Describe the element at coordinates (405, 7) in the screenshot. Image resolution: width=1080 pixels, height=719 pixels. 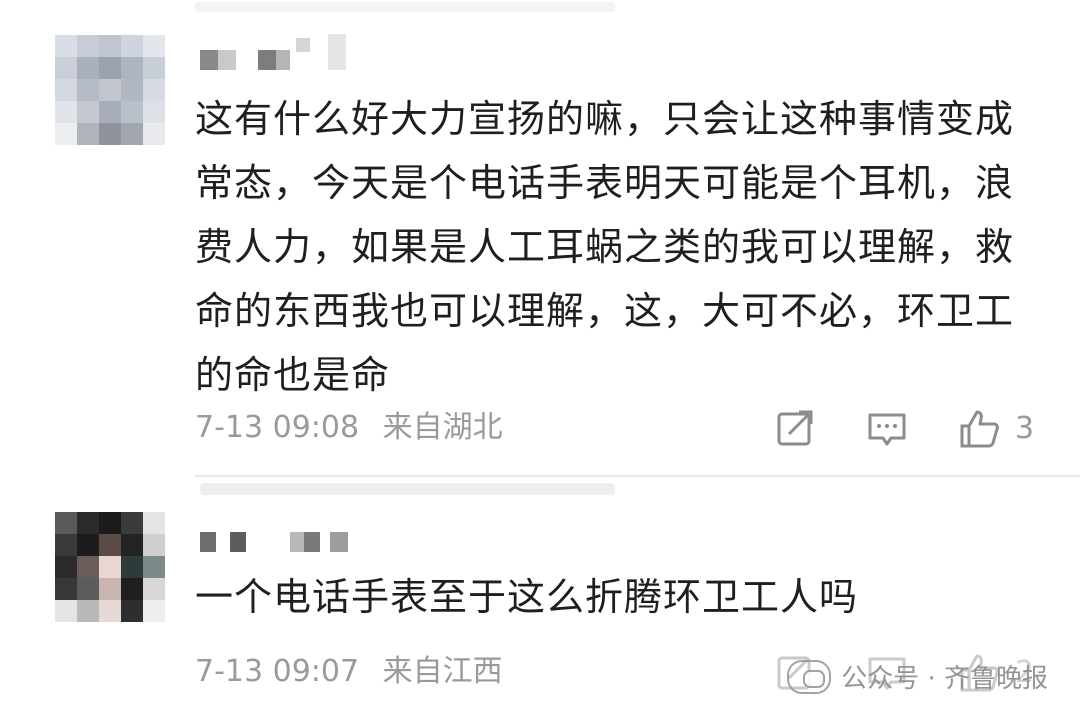
I see `top-divider` at that location.